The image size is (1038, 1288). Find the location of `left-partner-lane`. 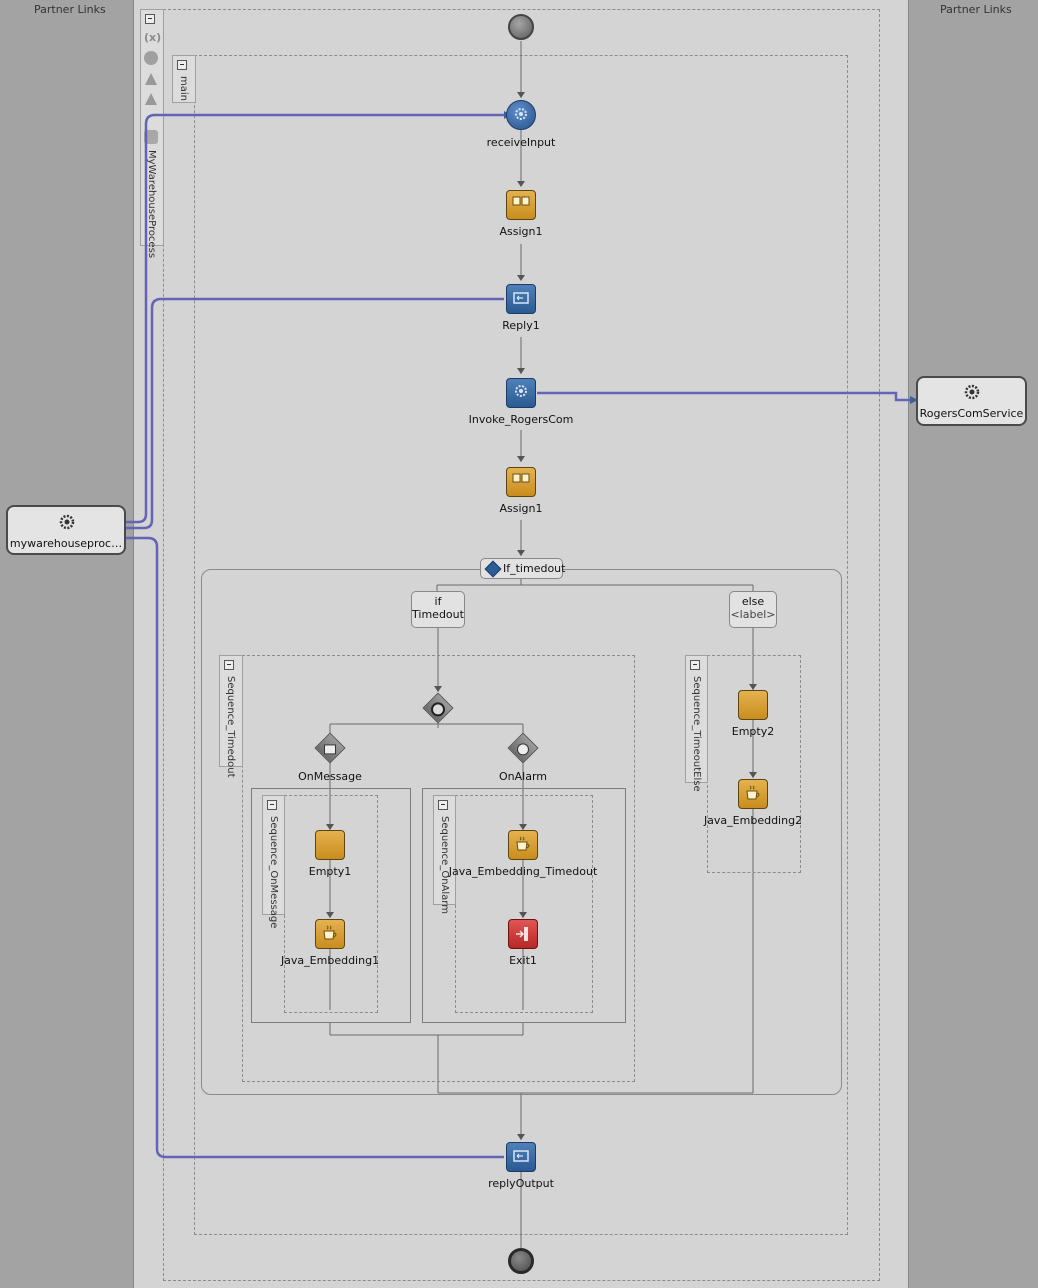

left-partner-lane is located at coordinates (66, 644).